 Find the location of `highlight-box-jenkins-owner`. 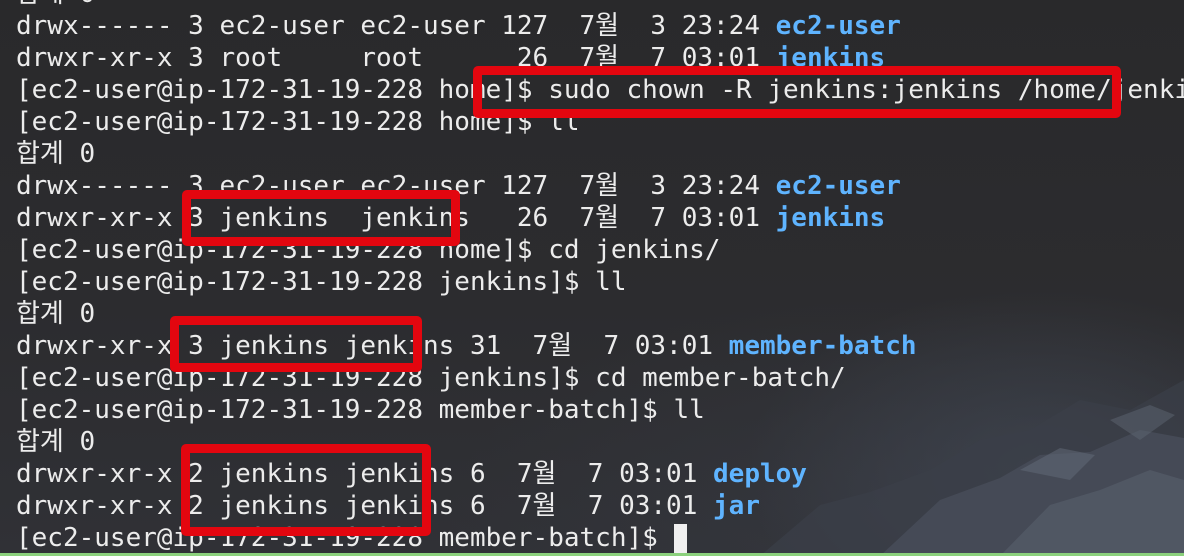

highlight-box-jenkins-owner is located at coordinates (296, 344).